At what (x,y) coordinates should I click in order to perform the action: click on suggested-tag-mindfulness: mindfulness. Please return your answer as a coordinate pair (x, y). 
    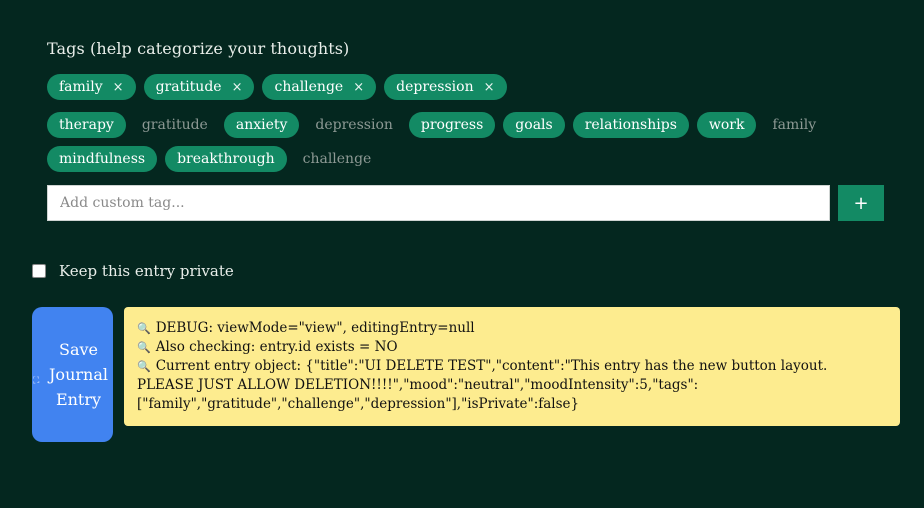
    Looking at the image, I should click on (102, 159).